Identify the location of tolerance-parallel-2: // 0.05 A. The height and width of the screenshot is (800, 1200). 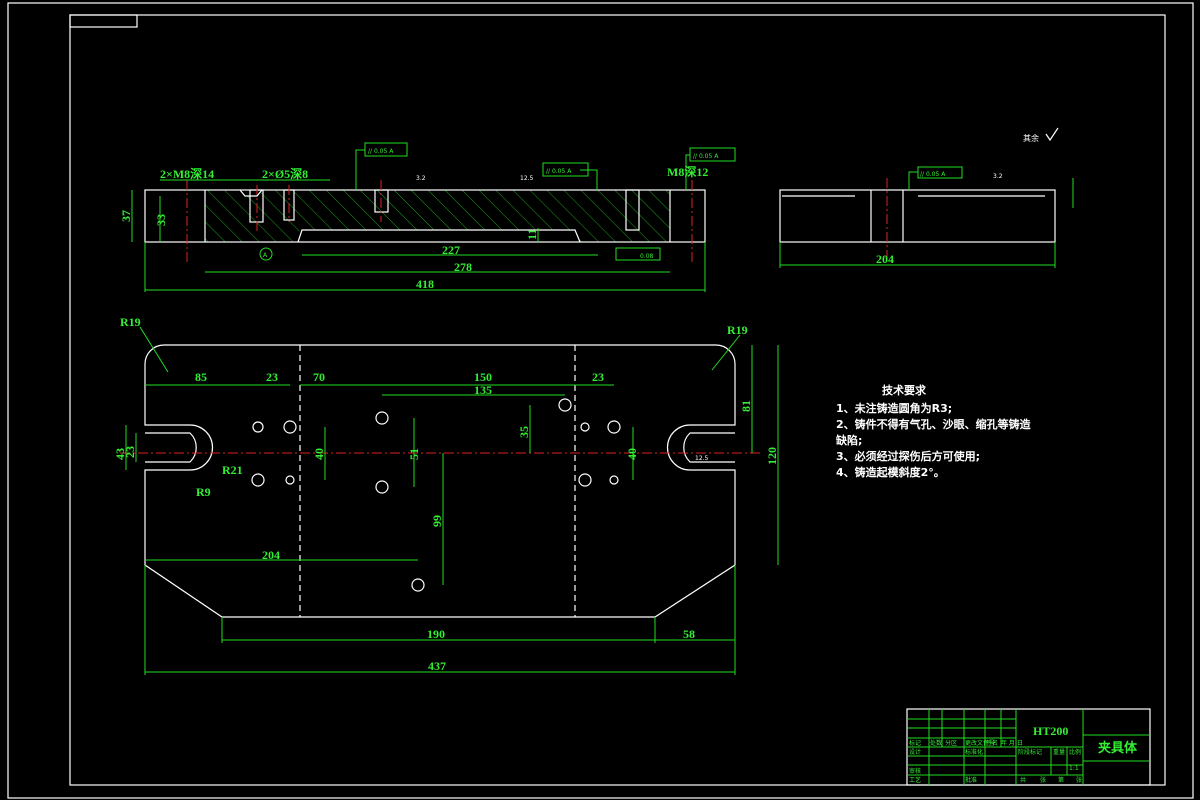
(559, 171).